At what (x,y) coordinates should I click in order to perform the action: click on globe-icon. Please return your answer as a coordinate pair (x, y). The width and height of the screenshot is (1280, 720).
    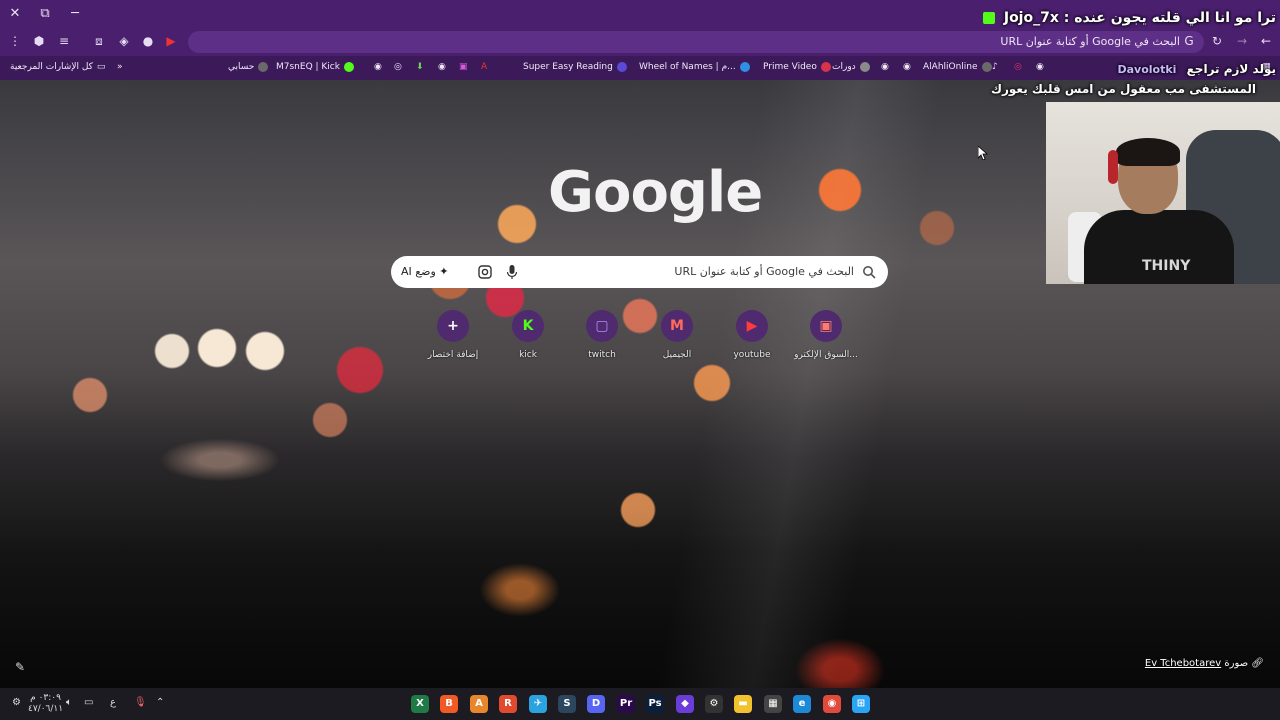
    Looking at the image, I should click on (263, 67).